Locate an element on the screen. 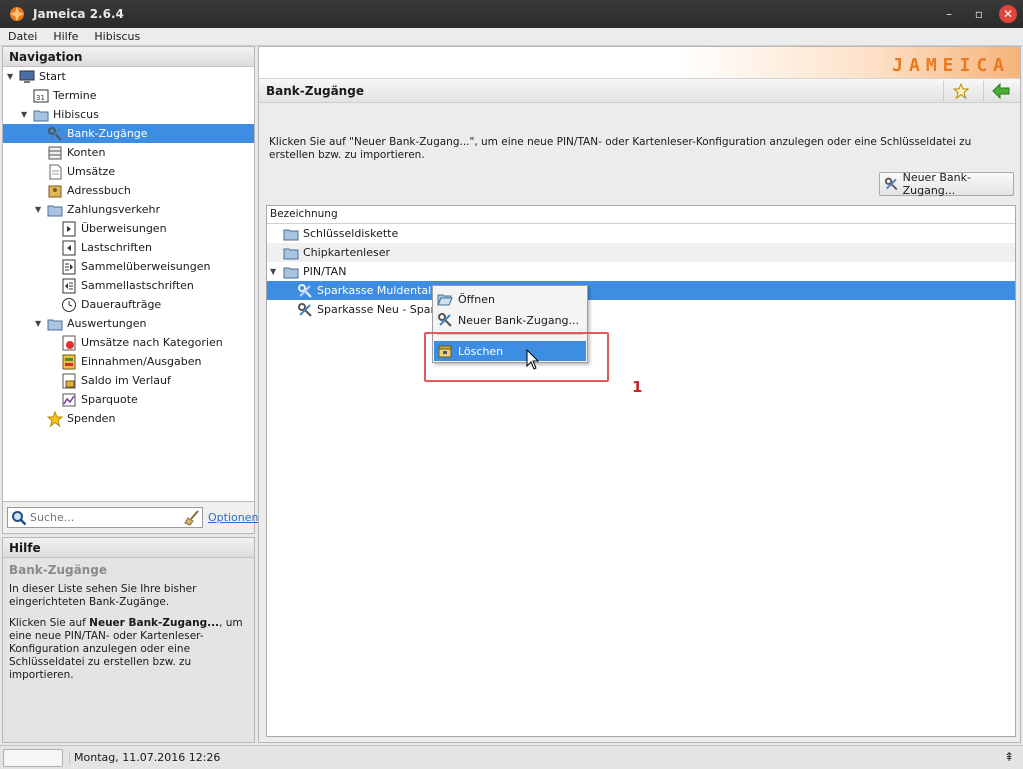 Image resolution: width=1023 pixels, height=769 pixels. tree-item-einnahmen-ausgaben: Einnahmen/Ausgaben is located at coordinates (128, 361).